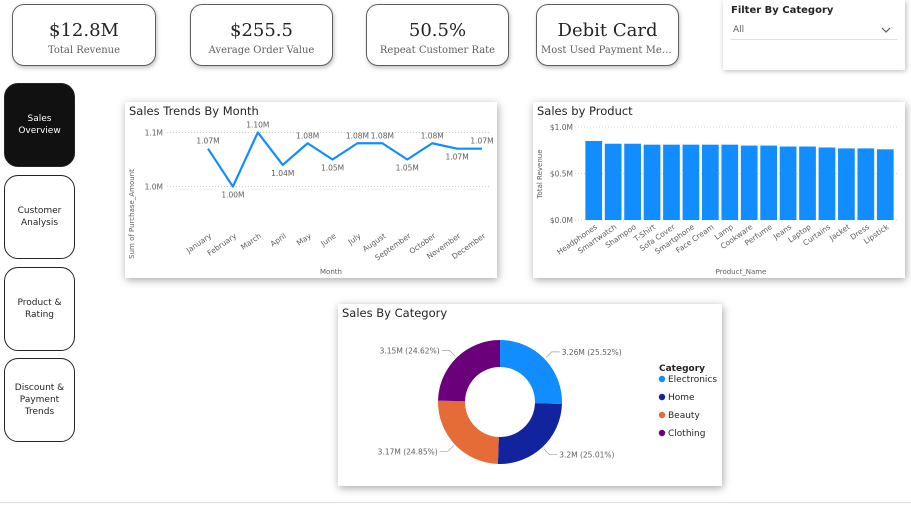 This screenshot has height=505, width=911. I want to click on data-label: 1.04M, so click(282, 173).